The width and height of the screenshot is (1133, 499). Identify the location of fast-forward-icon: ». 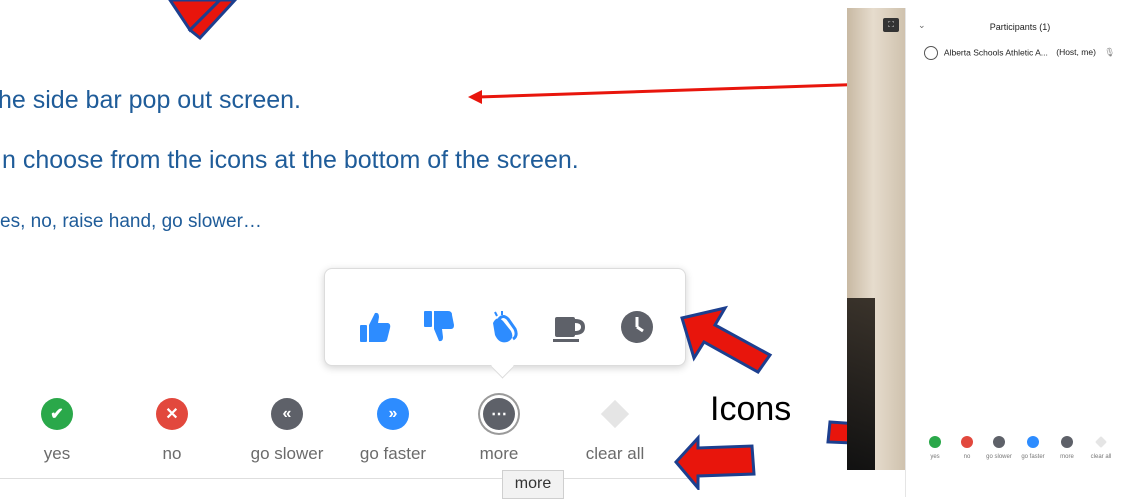
(393, 414).